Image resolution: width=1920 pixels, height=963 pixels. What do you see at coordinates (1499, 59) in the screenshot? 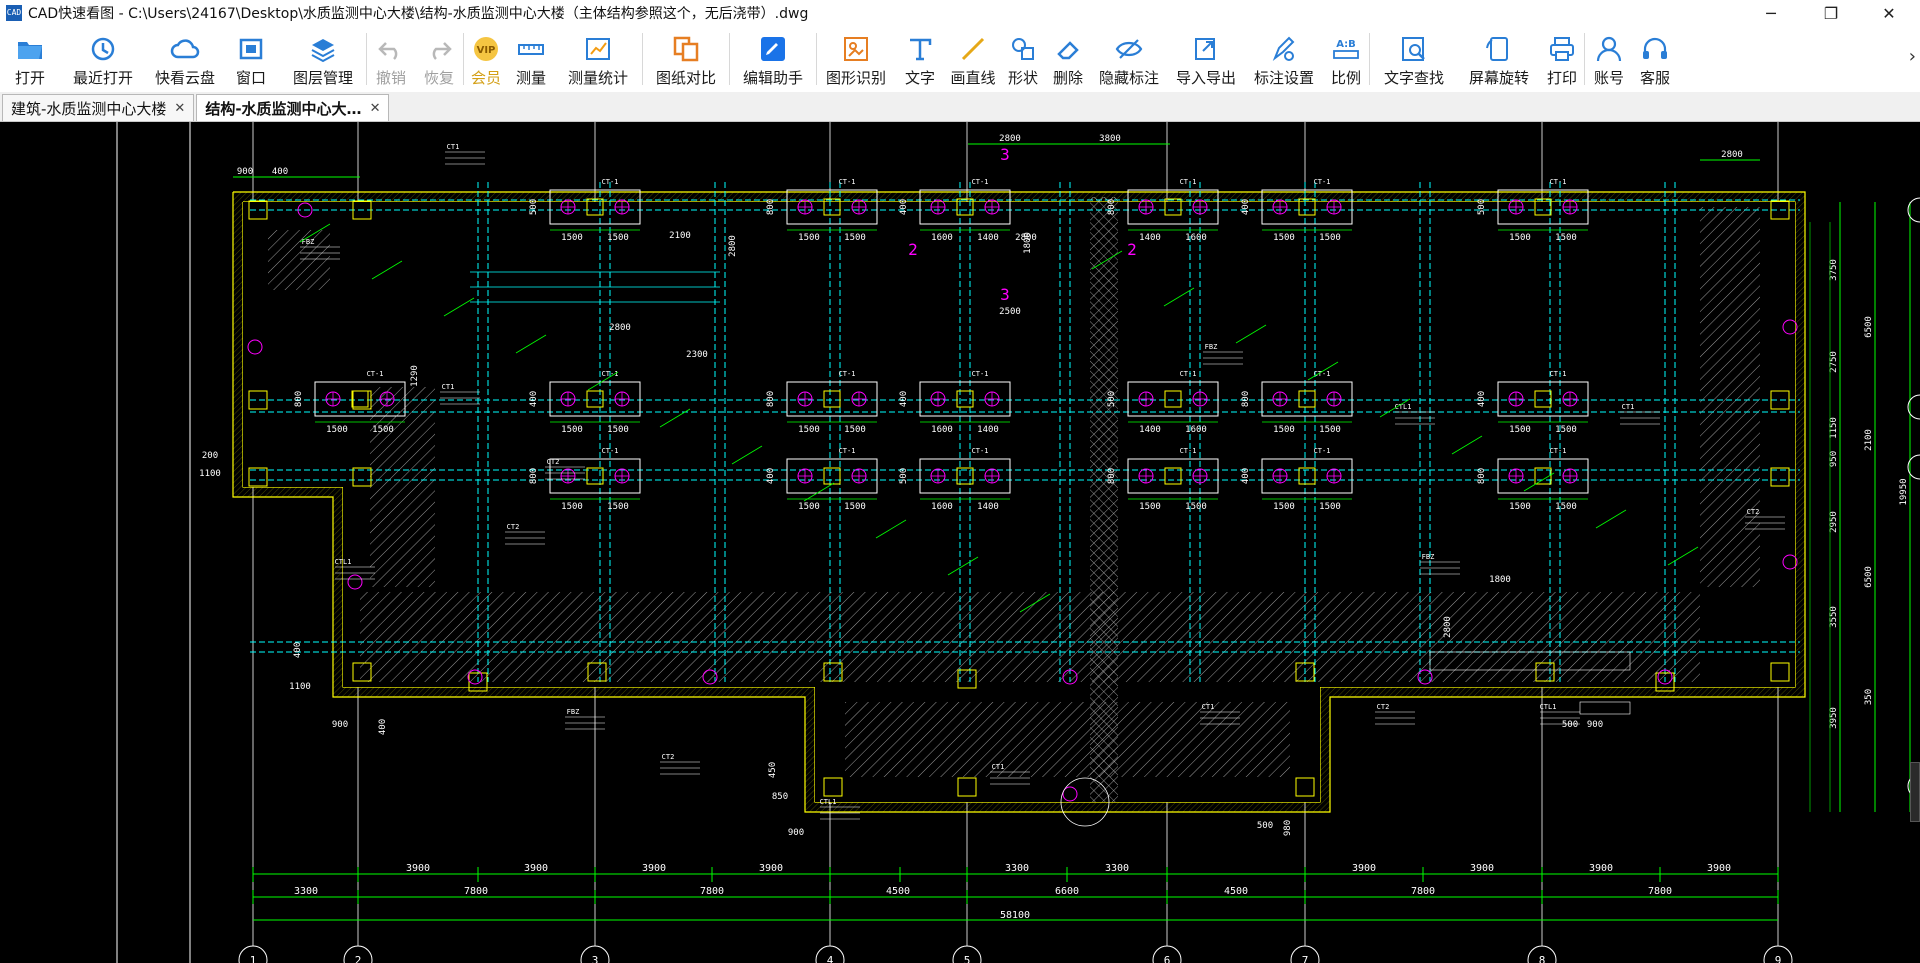
I see `tool-screen-rotate-button: 屏幕旋转` at bounding box center [1499, 59].